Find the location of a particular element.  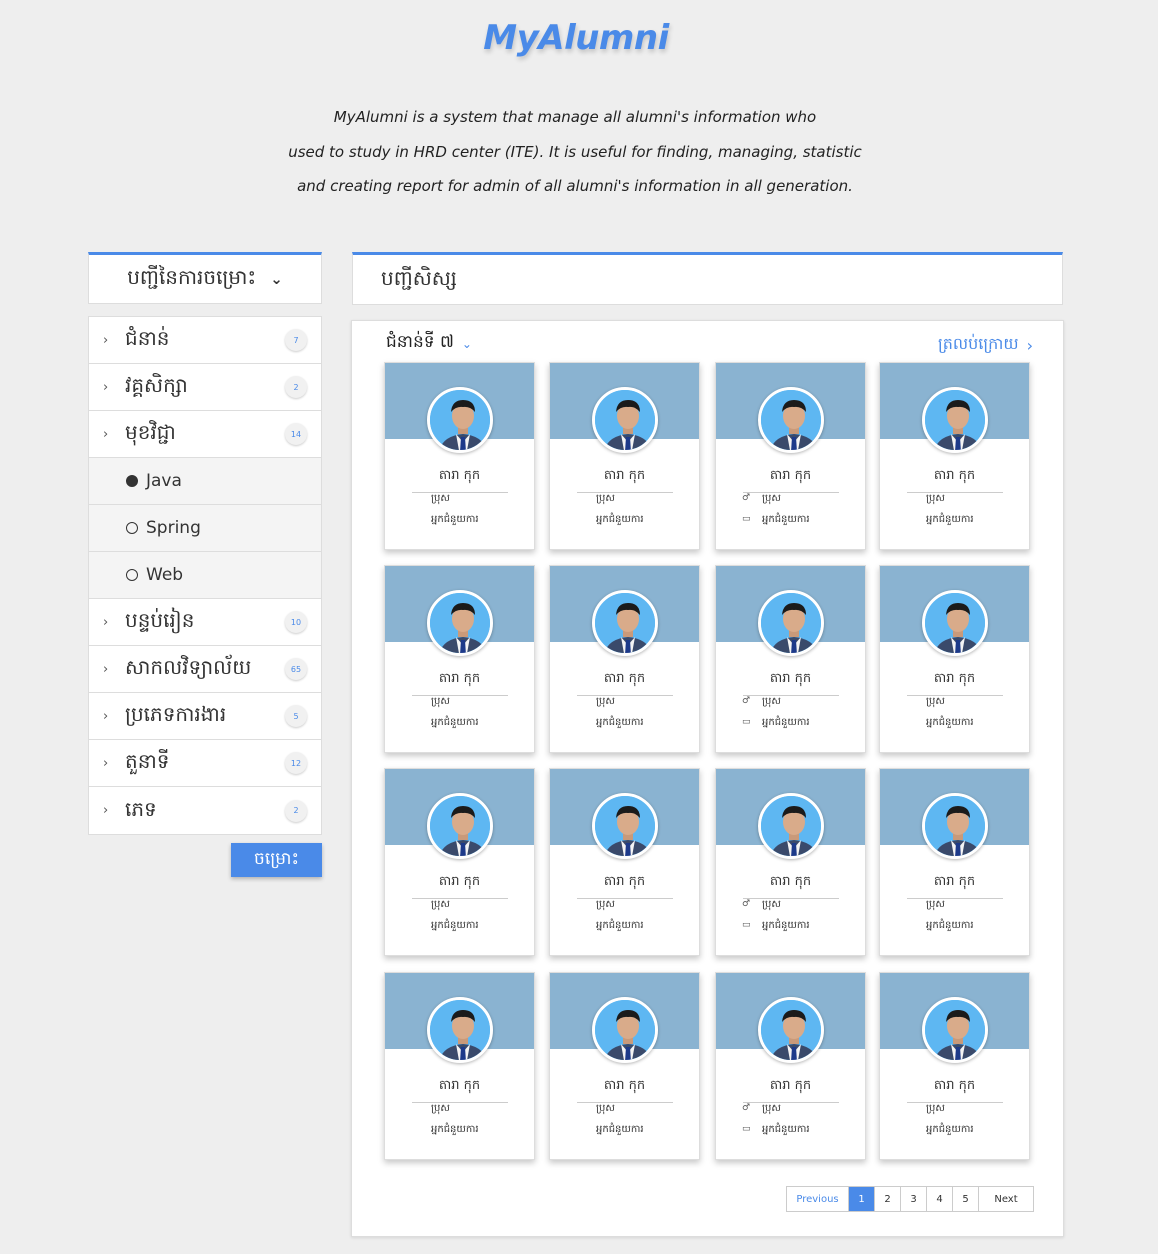

filter-list-header: បញ្ជីនៃការចម្រោះ ⌄ is located at coordinates (205, 278).